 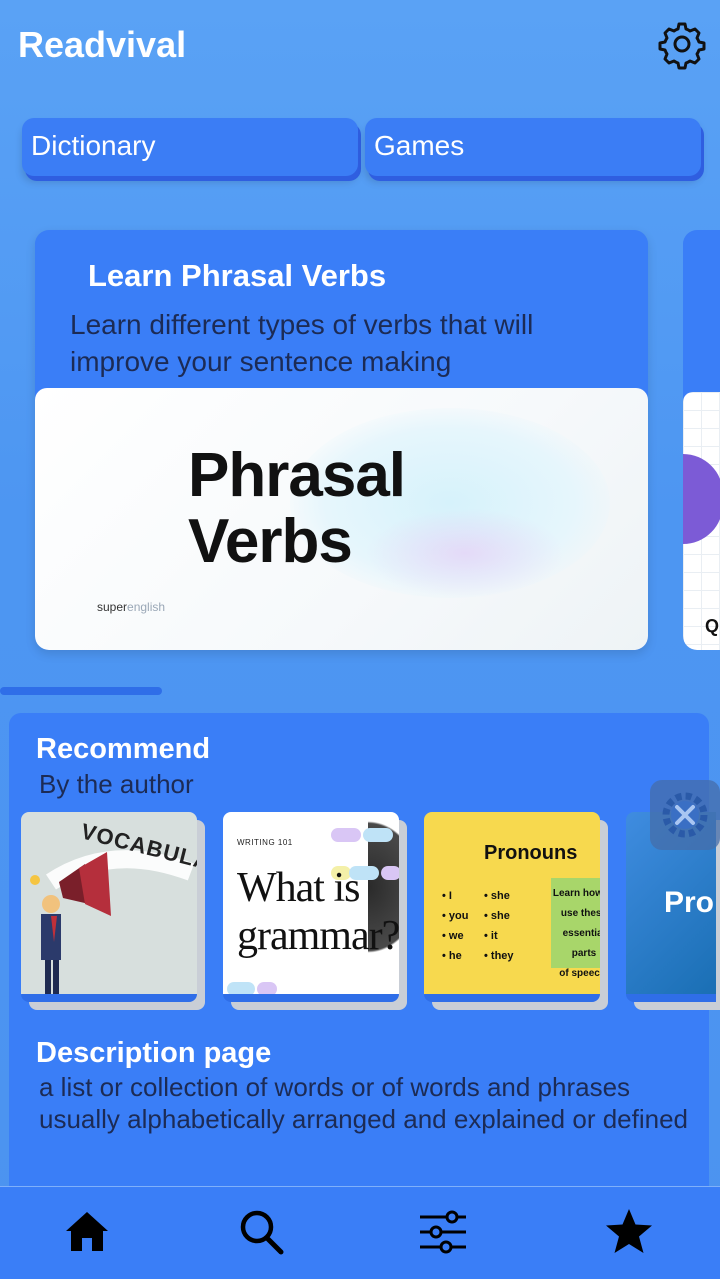 I want to click on info-line: use these, so click(x=580, y=913).